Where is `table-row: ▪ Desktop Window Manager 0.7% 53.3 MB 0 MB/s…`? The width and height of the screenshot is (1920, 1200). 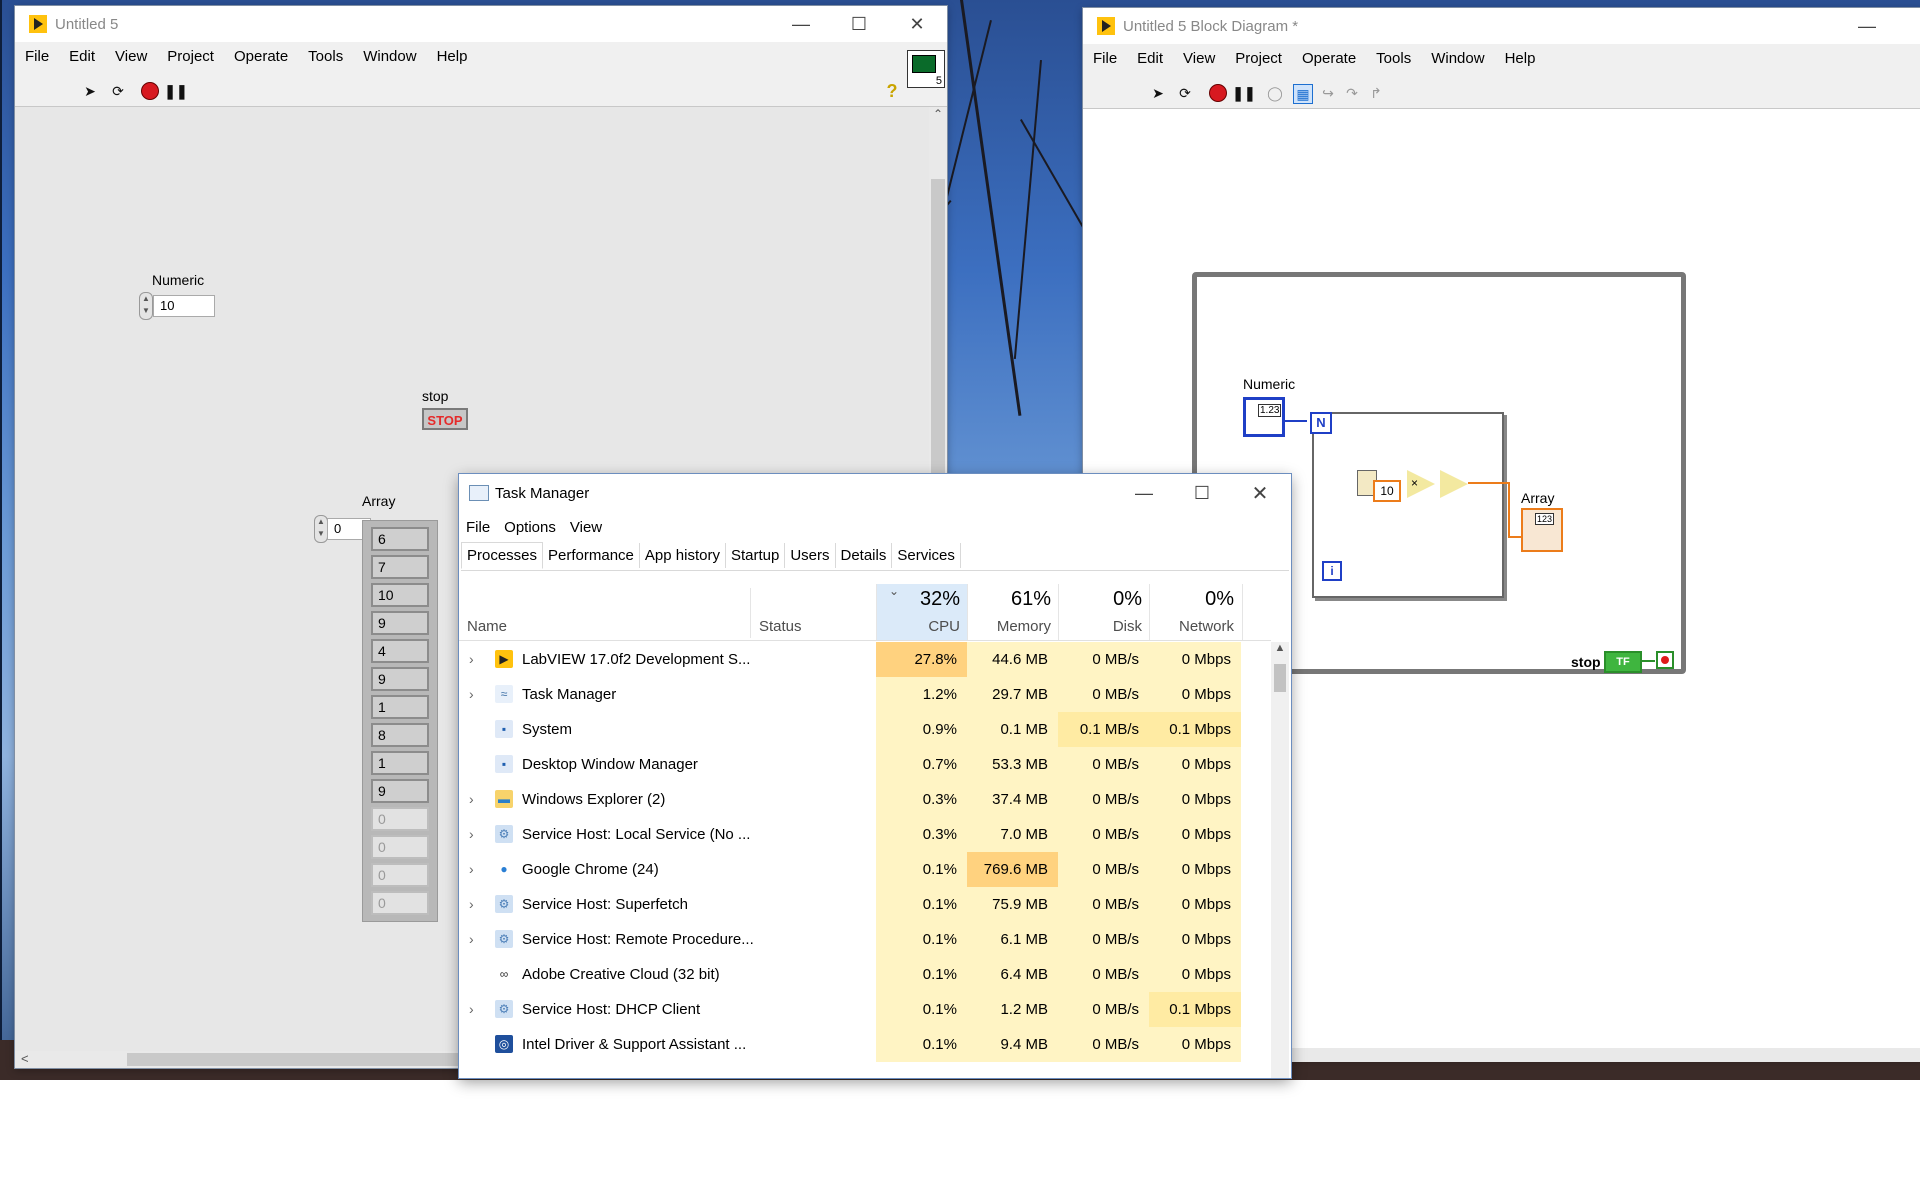 table-row: ▪ Desktop Window Manager 0.7% 53.3 MB 0 MB/s… is located at coordinates (865, 764).